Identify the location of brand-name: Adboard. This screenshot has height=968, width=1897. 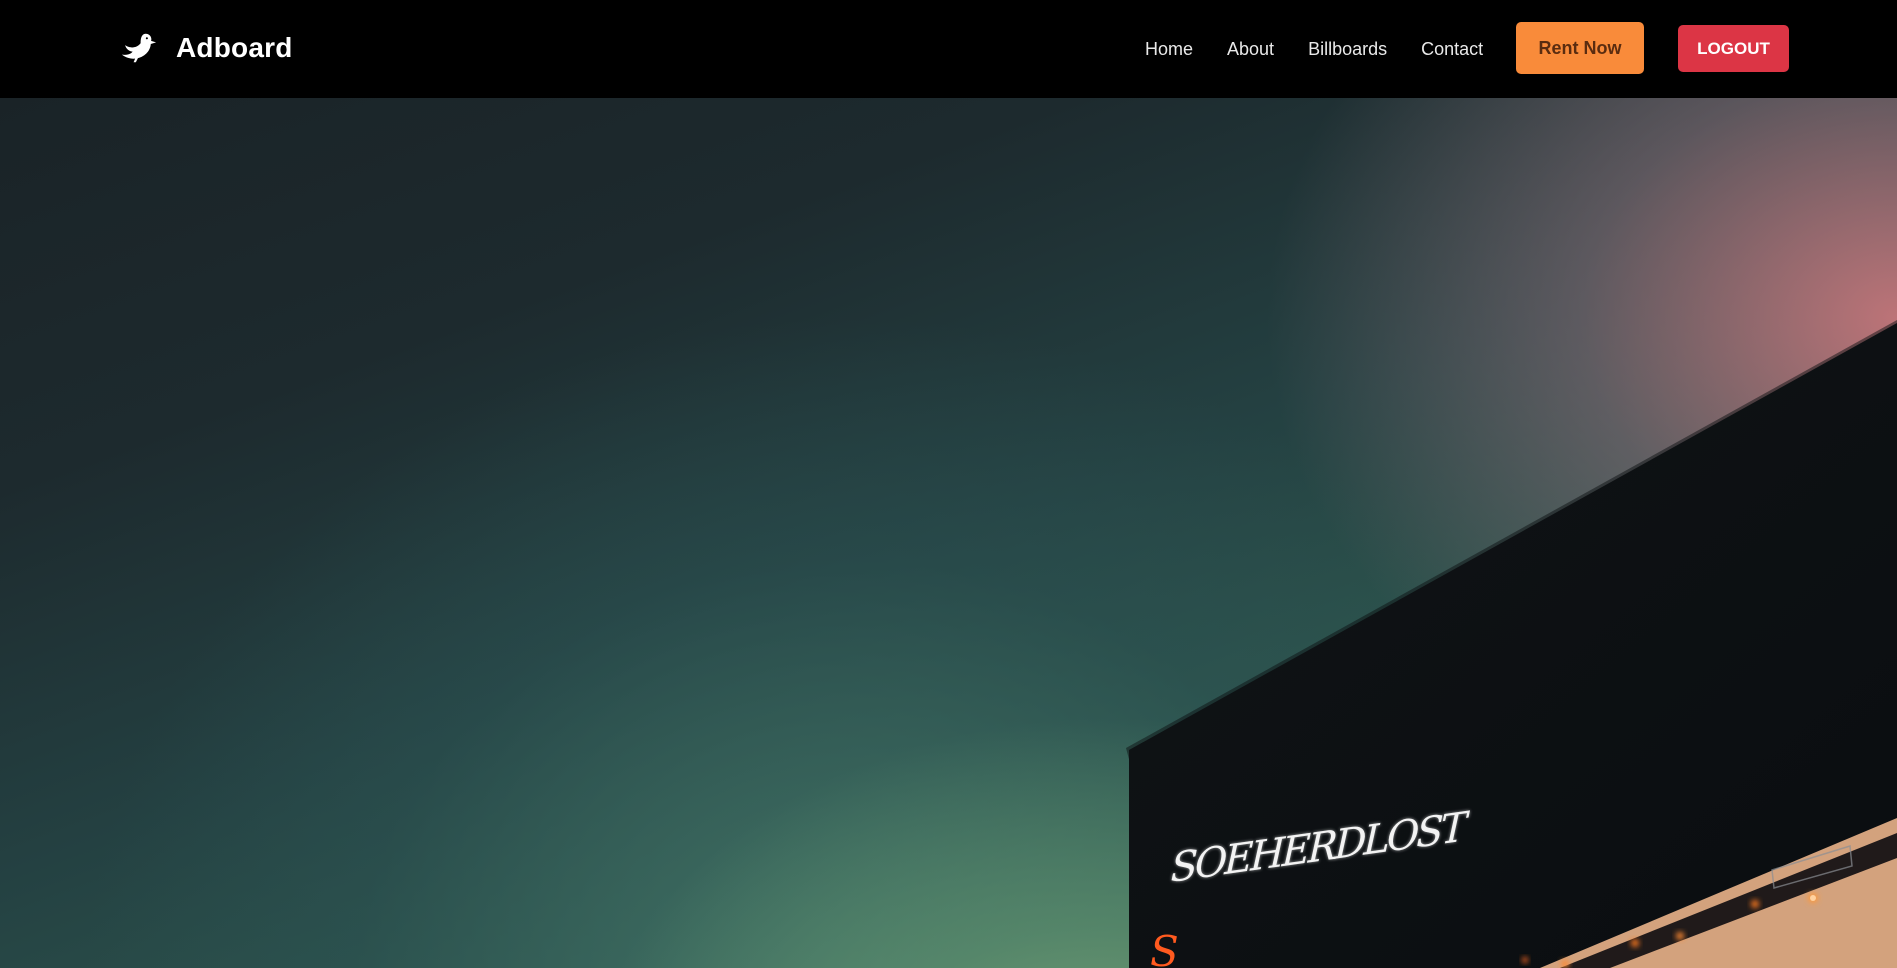
(234, 47).